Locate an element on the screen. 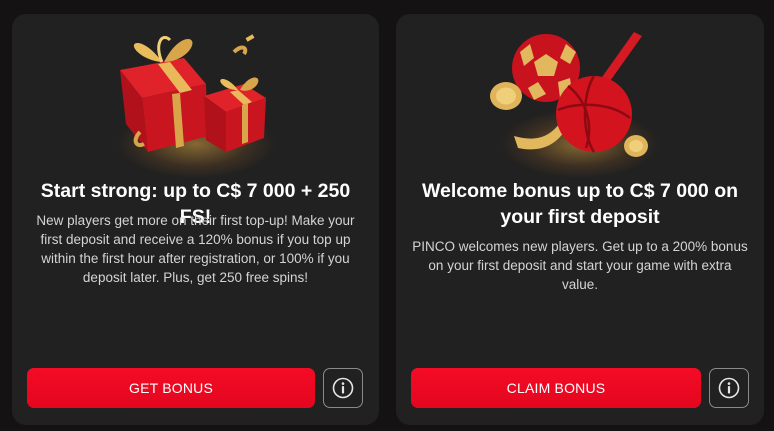 This screenshot has height=431, width=774. sports-balls-icon is located at coordinates (569, 94).